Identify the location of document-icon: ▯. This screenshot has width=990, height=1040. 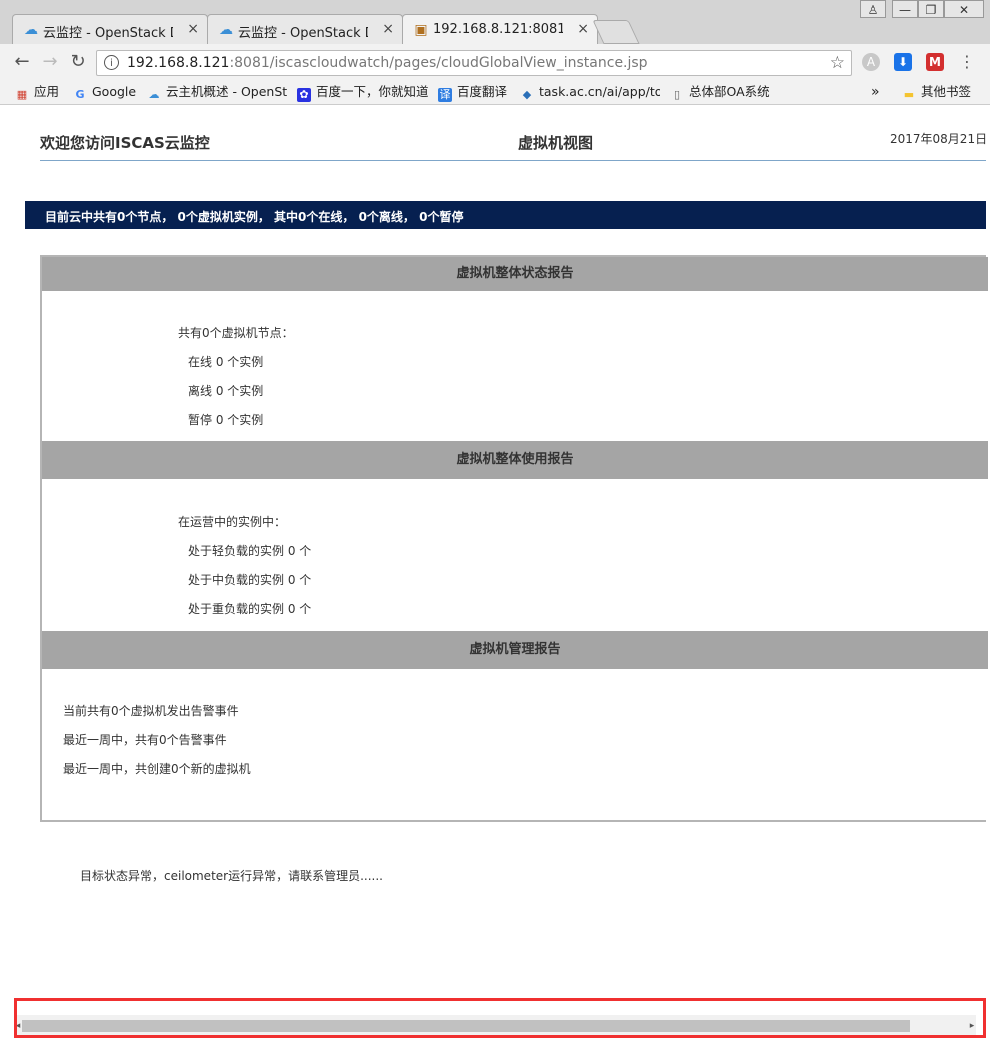
(677, 94).